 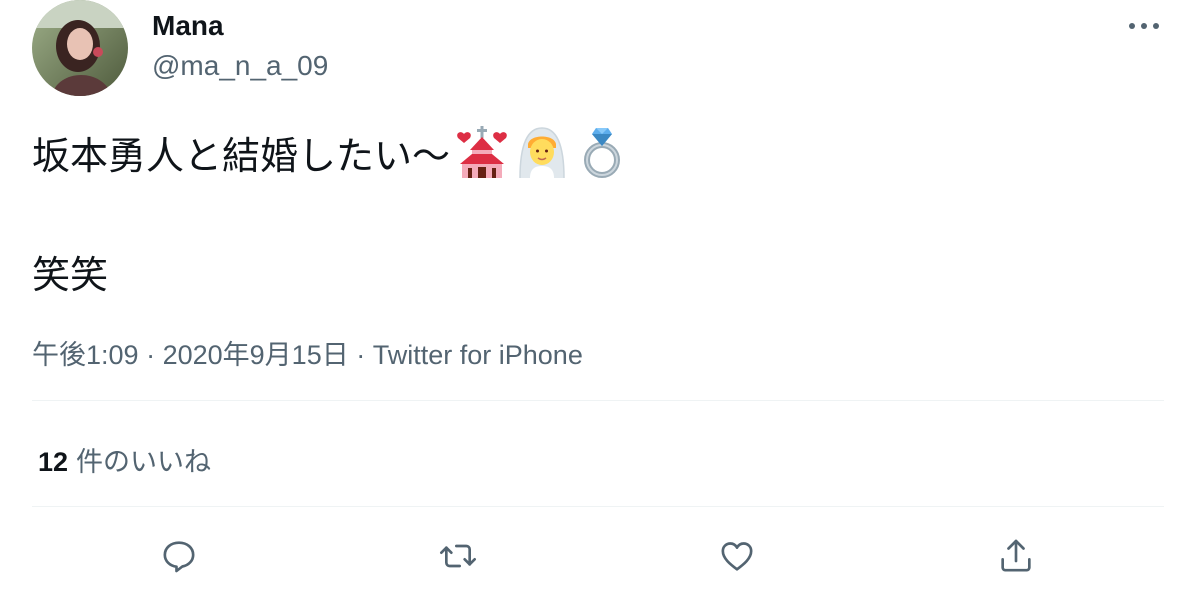 I want to click on likes-stat: 12 件のいいね, so click(x=124, y=459).